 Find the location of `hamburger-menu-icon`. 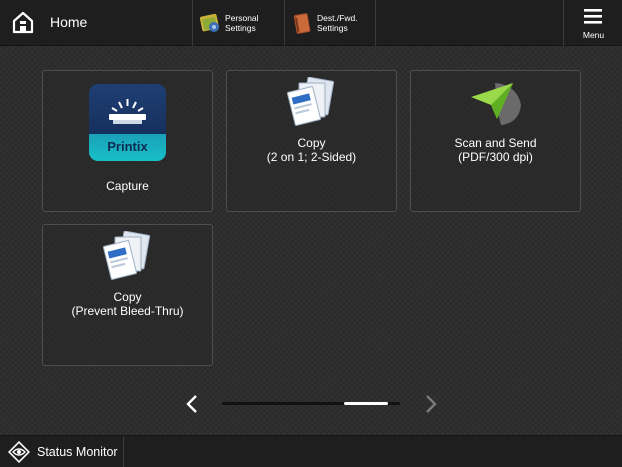

hamburger-menu-icon is located at coordinates (593, 16).